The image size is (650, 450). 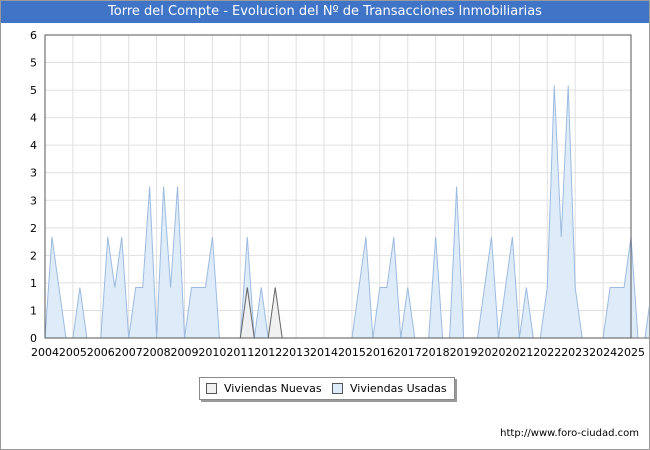 What do you see at coordinates (327, 388) in the screenshot?
I see `legend: Viviendas Nuevas Viviendas Usadas` at bounding box center [327, 388].